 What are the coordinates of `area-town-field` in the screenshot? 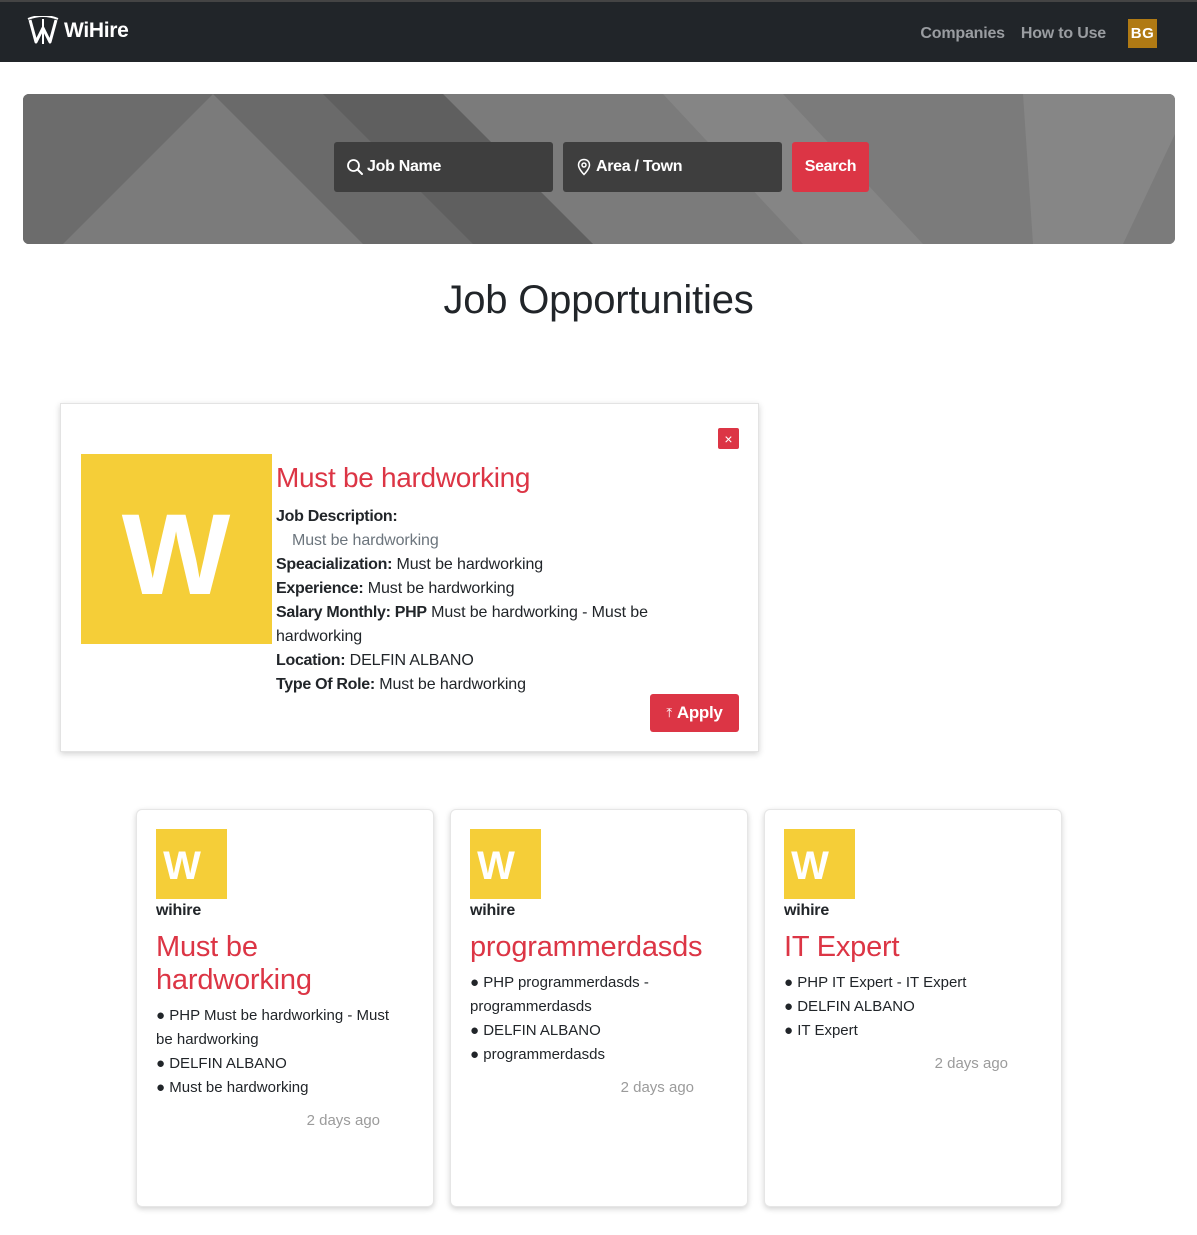 It's located at (672, 167).